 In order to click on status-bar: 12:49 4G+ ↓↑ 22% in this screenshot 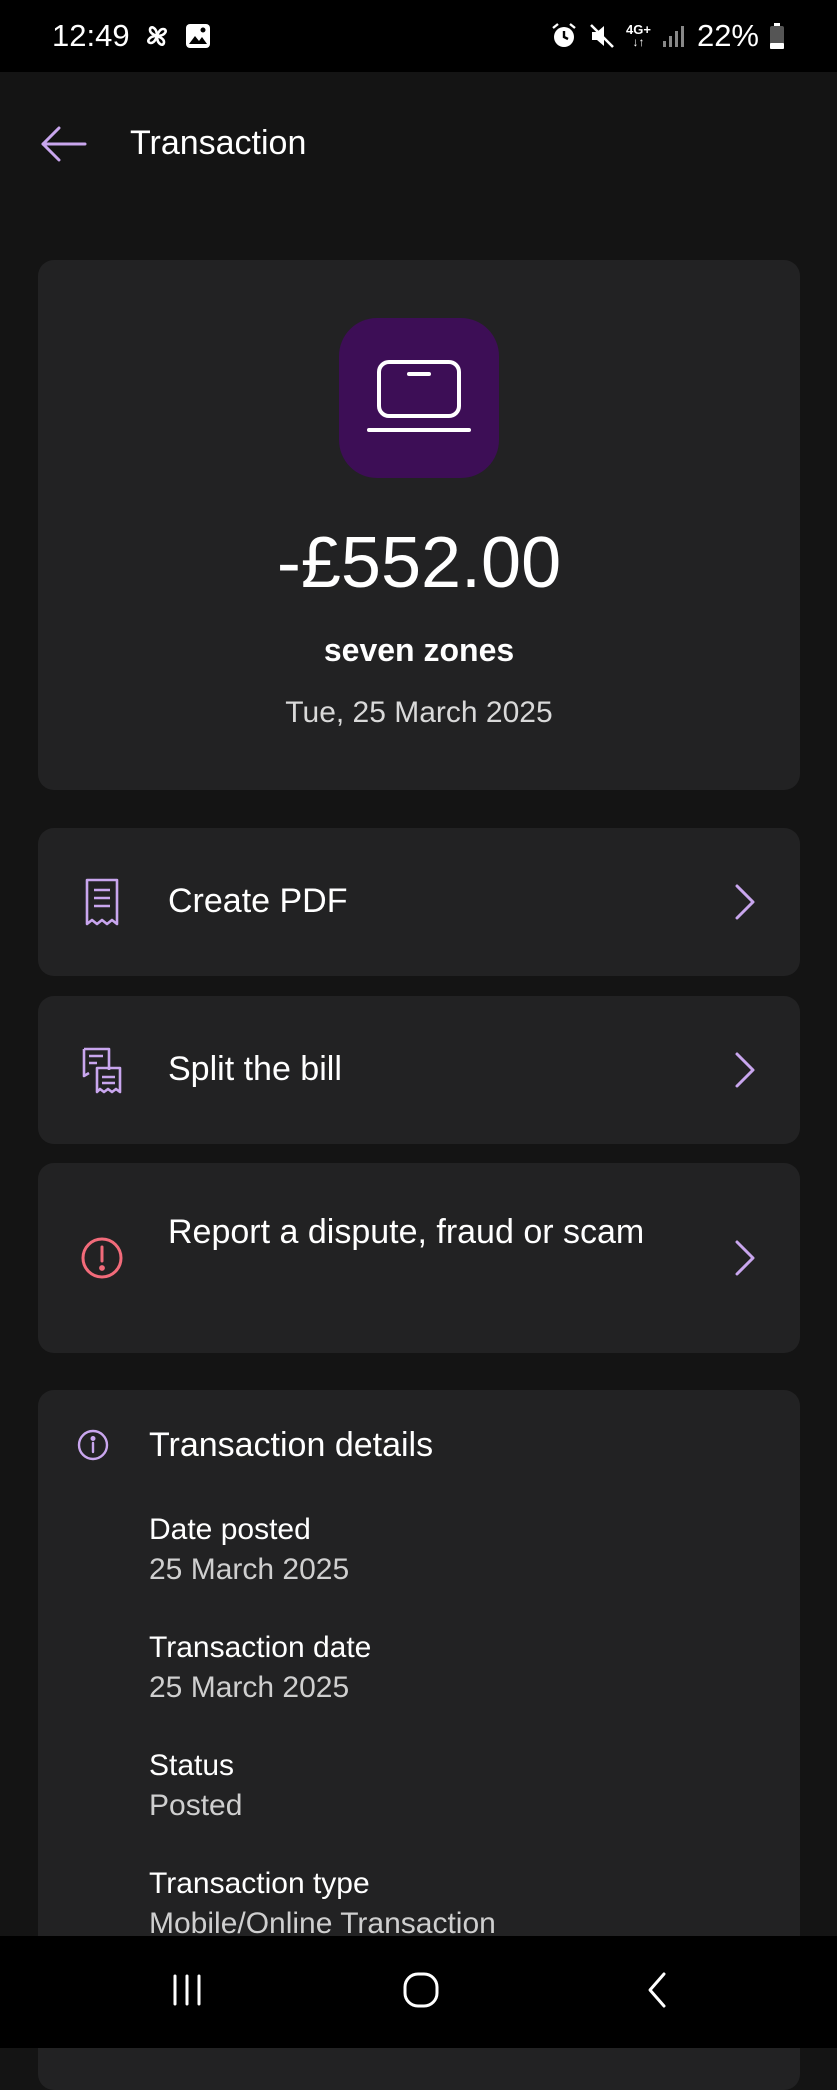, I will do `click(418, 36)`.